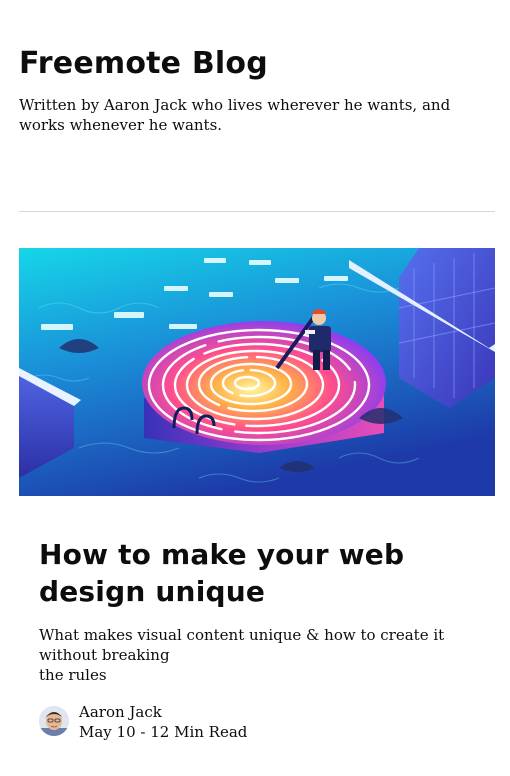 The width and height of the screenshot is (510, 776). Describe the element at coordinates (257, 722) in the screenshot. I see `post-author: Aaron Jack May 10 - 12 Min Read` at that location.